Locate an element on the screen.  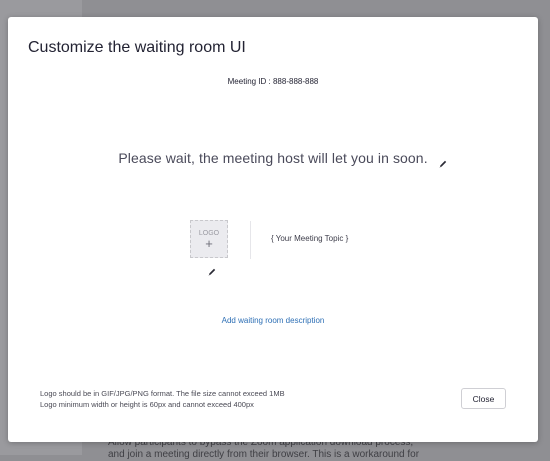
edit-logo-pencil-icon is located at coordinates (212, 272).